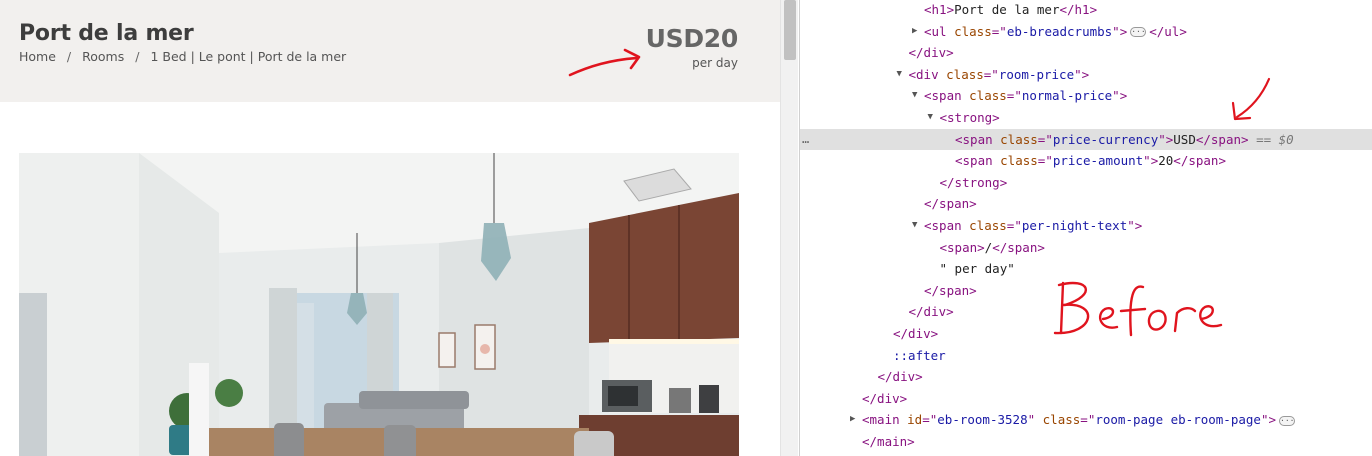 The height and width of the screenshot is (456, 1372). What do you see at coordinates (1138, 309) in the screenshot?
I see `handwritten-before-note` at bounding box center [1138, 309].